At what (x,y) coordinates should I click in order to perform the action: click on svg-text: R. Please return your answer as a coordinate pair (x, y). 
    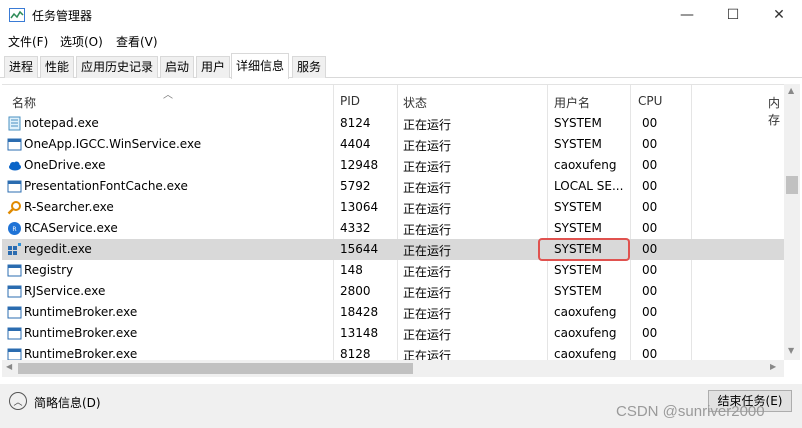
    Looking at the image, I should click on (14, 229).